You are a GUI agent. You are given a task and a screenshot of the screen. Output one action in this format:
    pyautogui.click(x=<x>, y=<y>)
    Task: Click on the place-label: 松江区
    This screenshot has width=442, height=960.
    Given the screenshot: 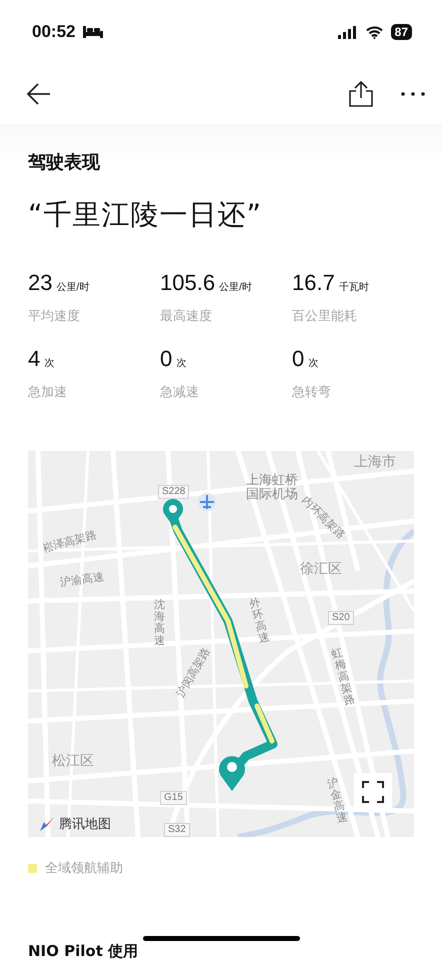 What is the action you would take?
    pyautogui.click(x=73, y=761)
    